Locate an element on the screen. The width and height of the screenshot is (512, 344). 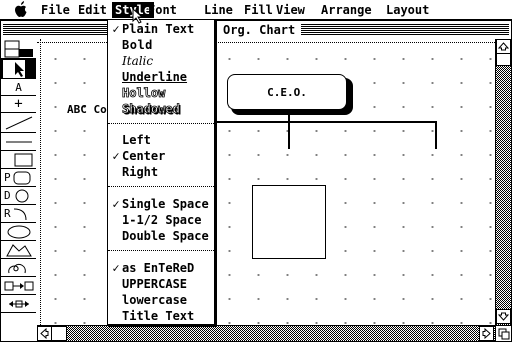
horizontal-scroll-thumb is located at coordinates (59, 333).